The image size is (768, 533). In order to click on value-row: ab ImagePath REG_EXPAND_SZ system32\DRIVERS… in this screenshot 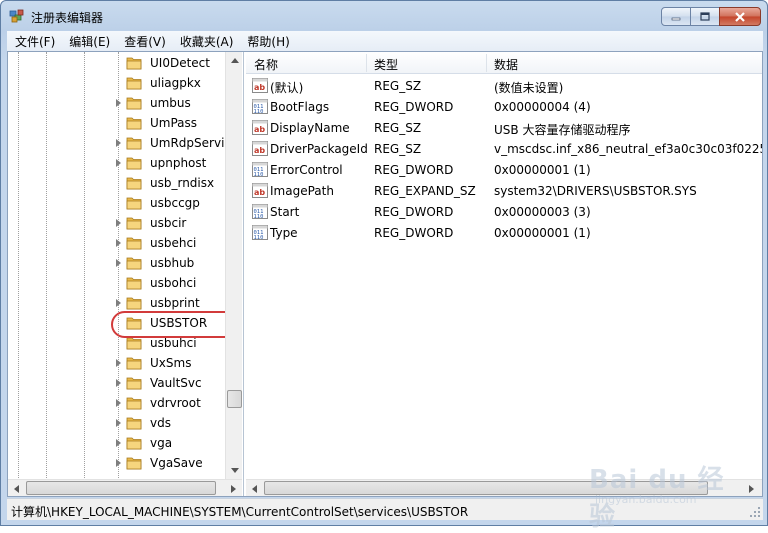, I will do `click(504, 190)`.